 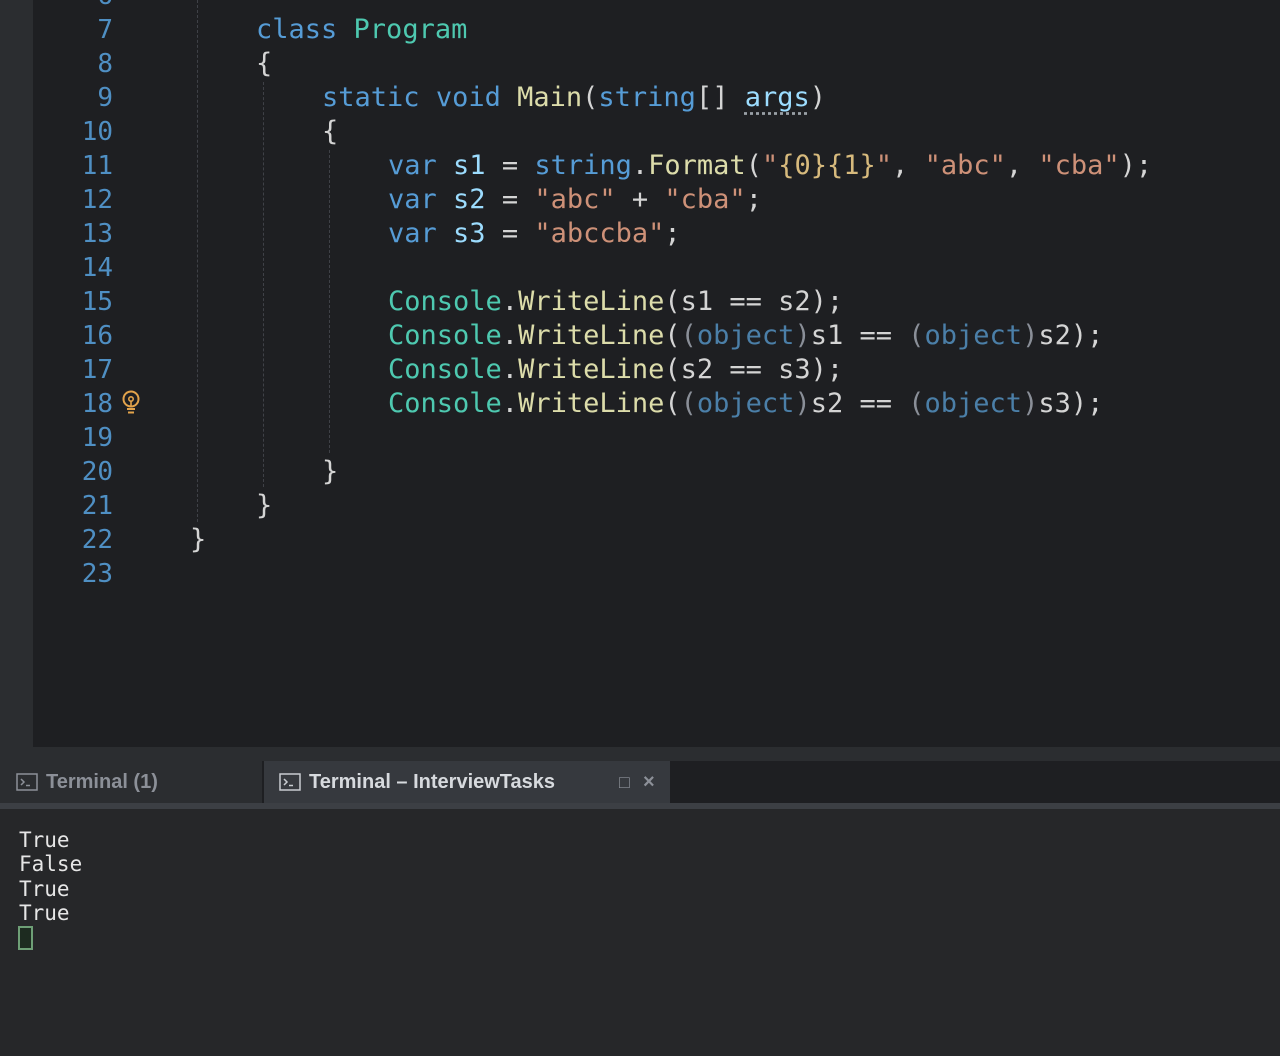 I want to click on args-token: (s2 == s3);, so click(x=754, y=369).